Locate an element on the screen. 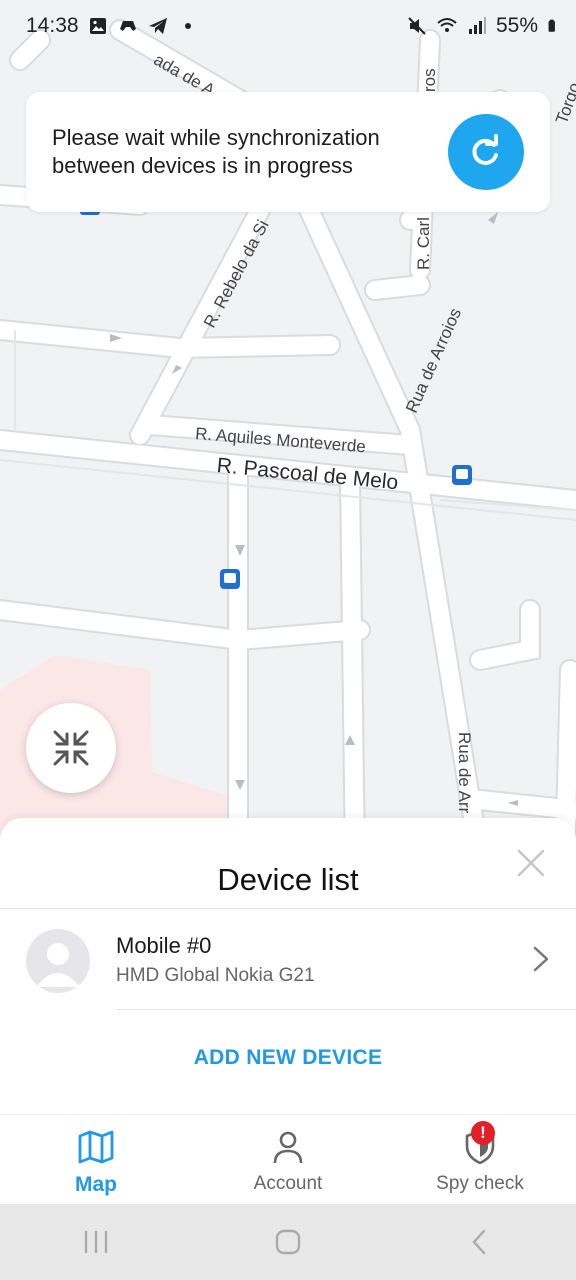 This screenshot has height=1280, width=576. system-navigation-bar is located at coordinates (288, 1242).